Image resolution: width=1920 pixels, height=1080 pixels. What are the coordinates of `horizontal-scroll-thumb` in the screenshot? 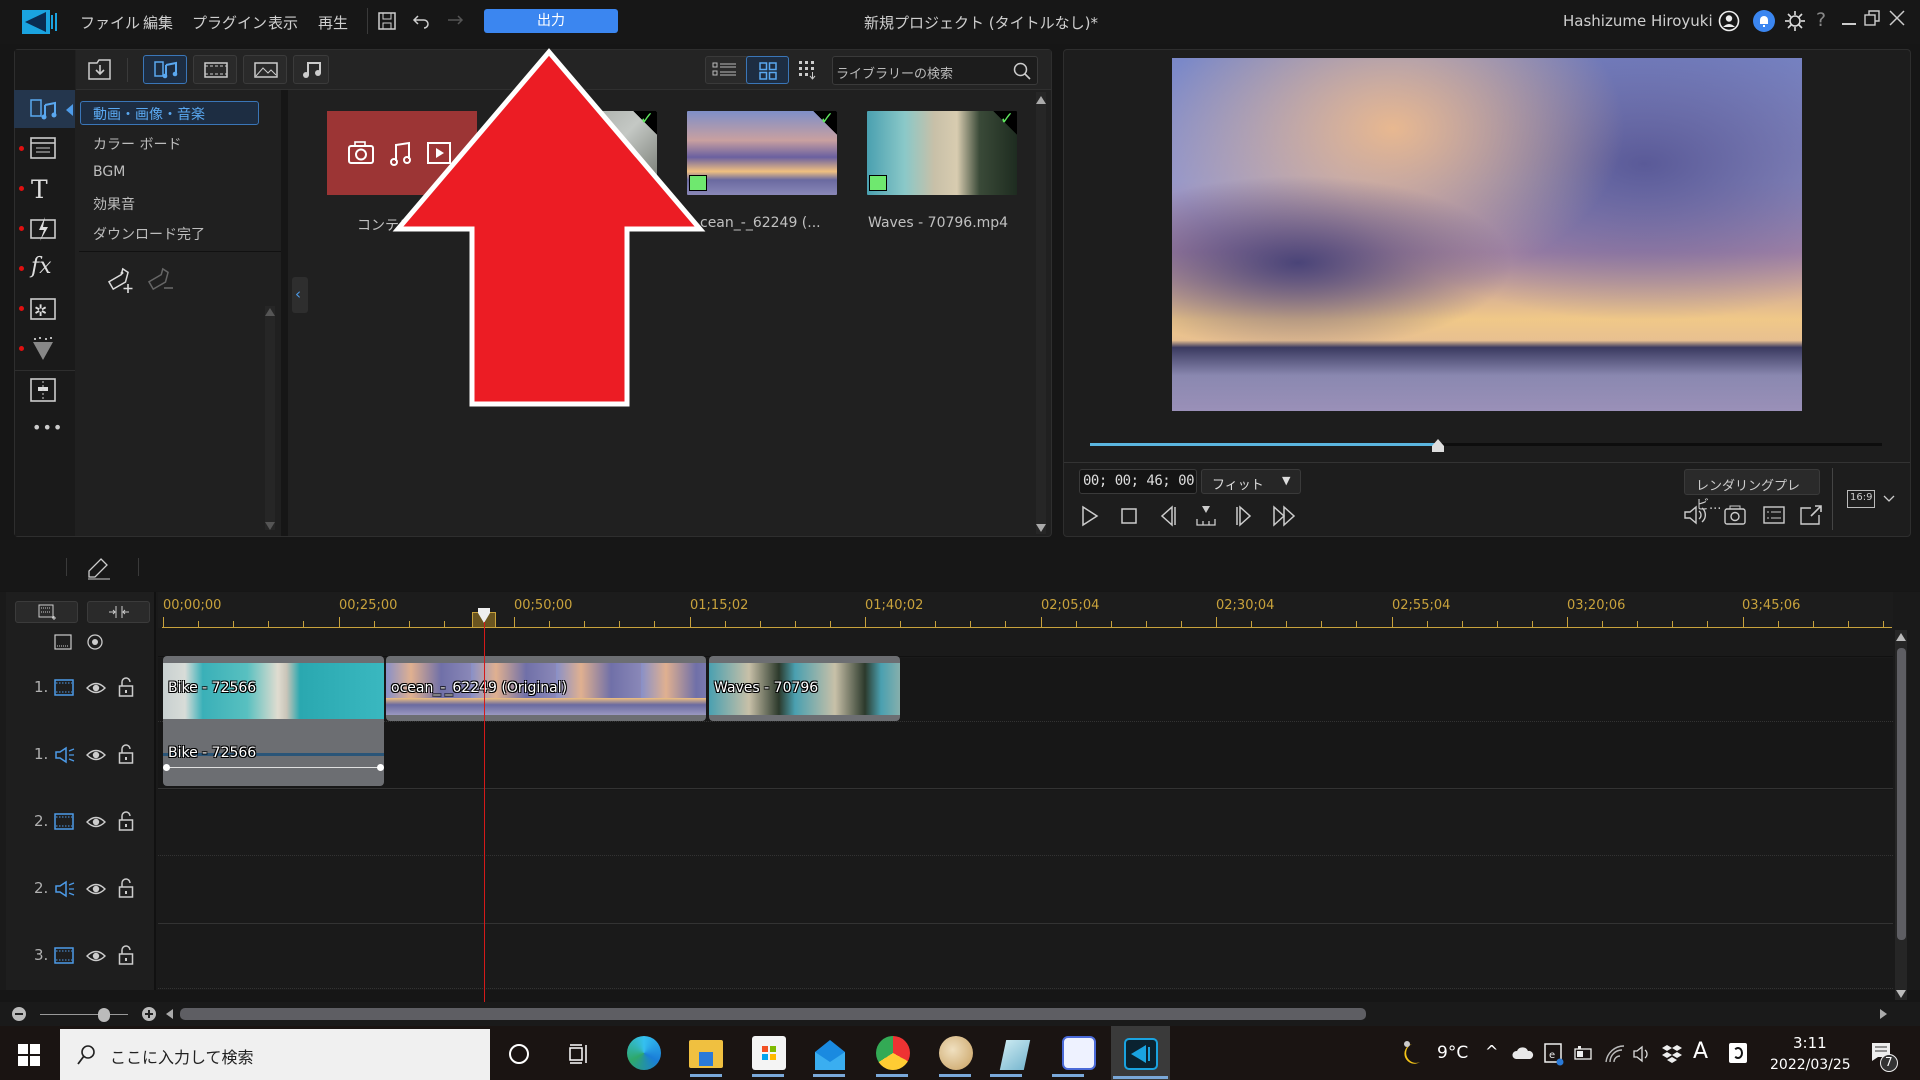 It's located at (773, 1014).